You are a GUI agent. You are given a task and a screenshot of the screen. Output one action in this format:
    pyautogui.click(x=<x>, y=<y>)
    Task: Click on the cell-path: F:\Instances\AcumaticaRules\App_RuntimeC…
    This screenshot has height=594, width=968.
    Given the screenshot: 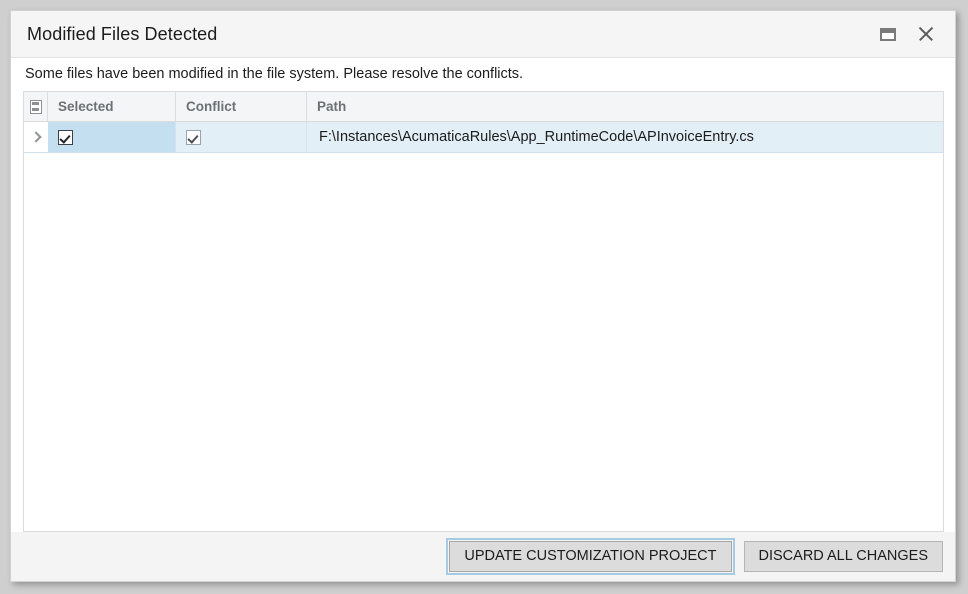 What is the action you would take?
    pyautogui.click(x=625, y=137)
    